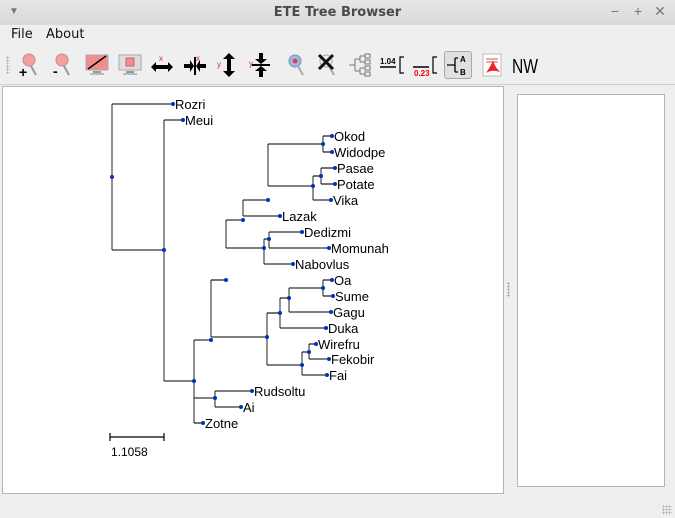 The image size is (675, 518). What do you see at coordinates (346, 200) in the screenshot?
I see `leaf-label: Vika` at bounding box center [346, 200].